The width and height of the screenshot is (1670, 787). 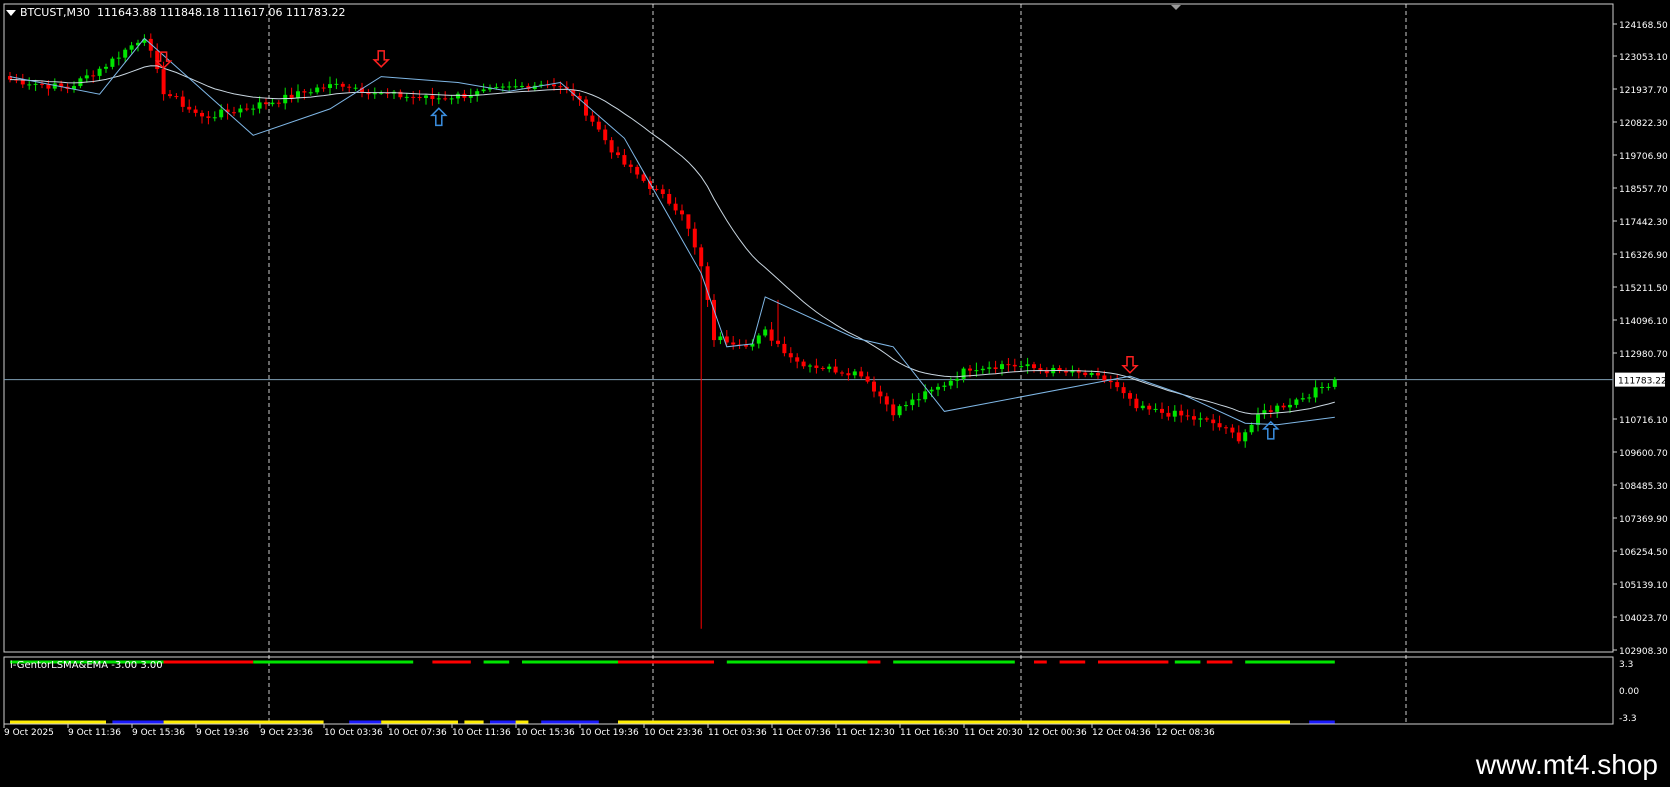 I want to click on indicator-tick-label: -3.3, so click(x=1628, y=719).